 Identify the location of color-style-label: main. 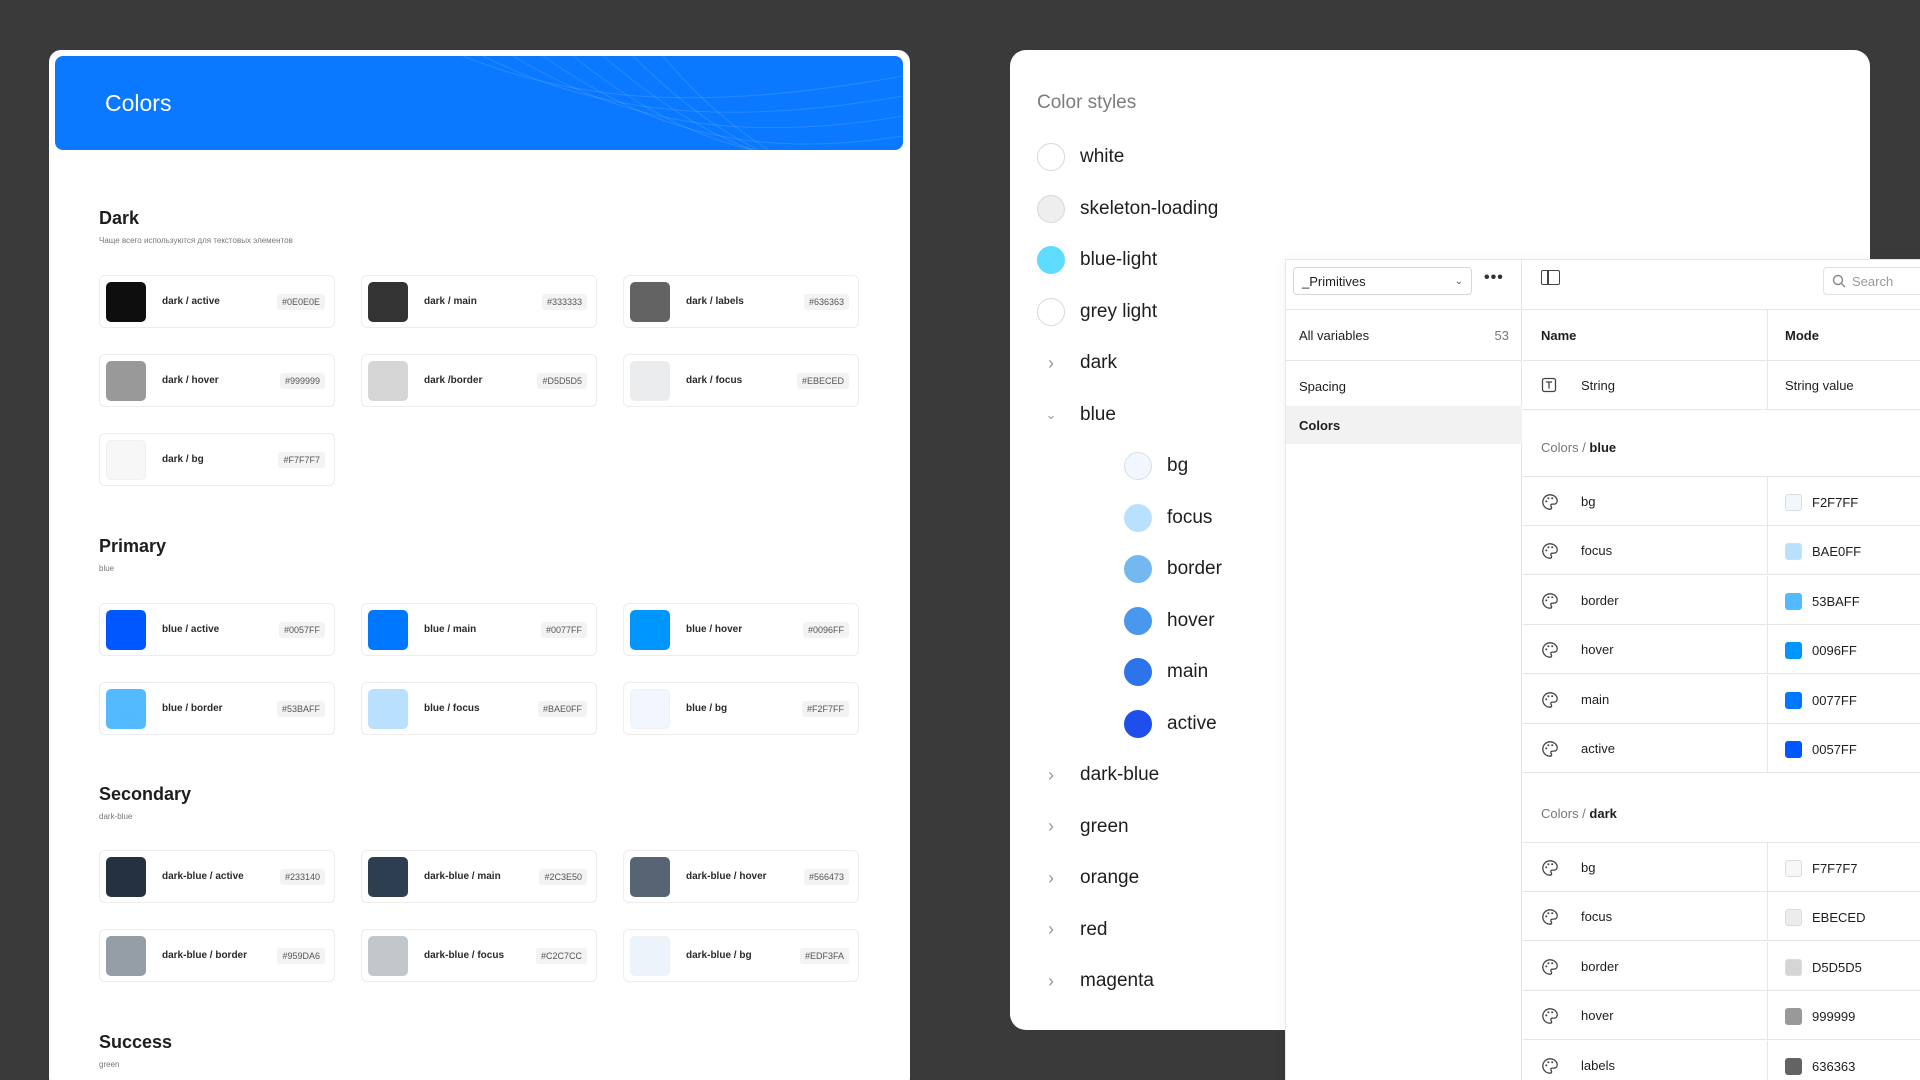
(1188, 671).